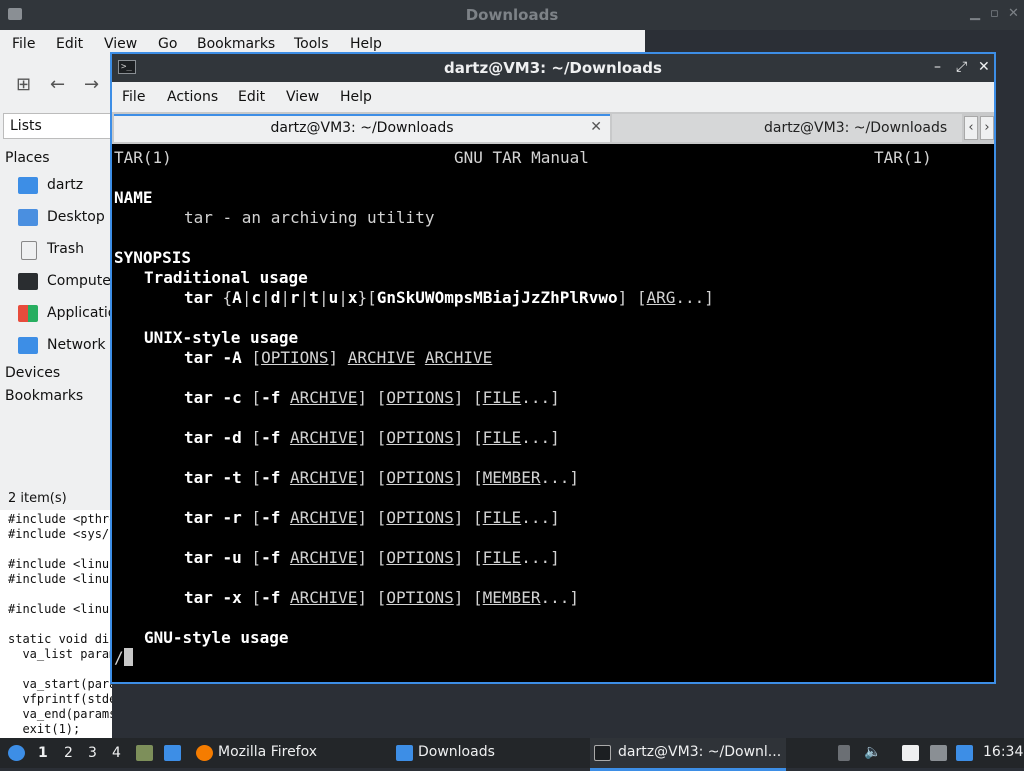 The image size is (1024, 771). Describe the element at coordinates (964, 753) in the screenshot. I see `network-status-icon` at that location.